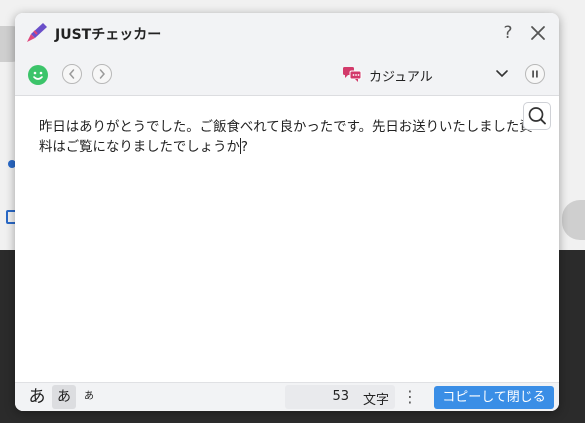  I want to click on close-button, so click(538, 33).